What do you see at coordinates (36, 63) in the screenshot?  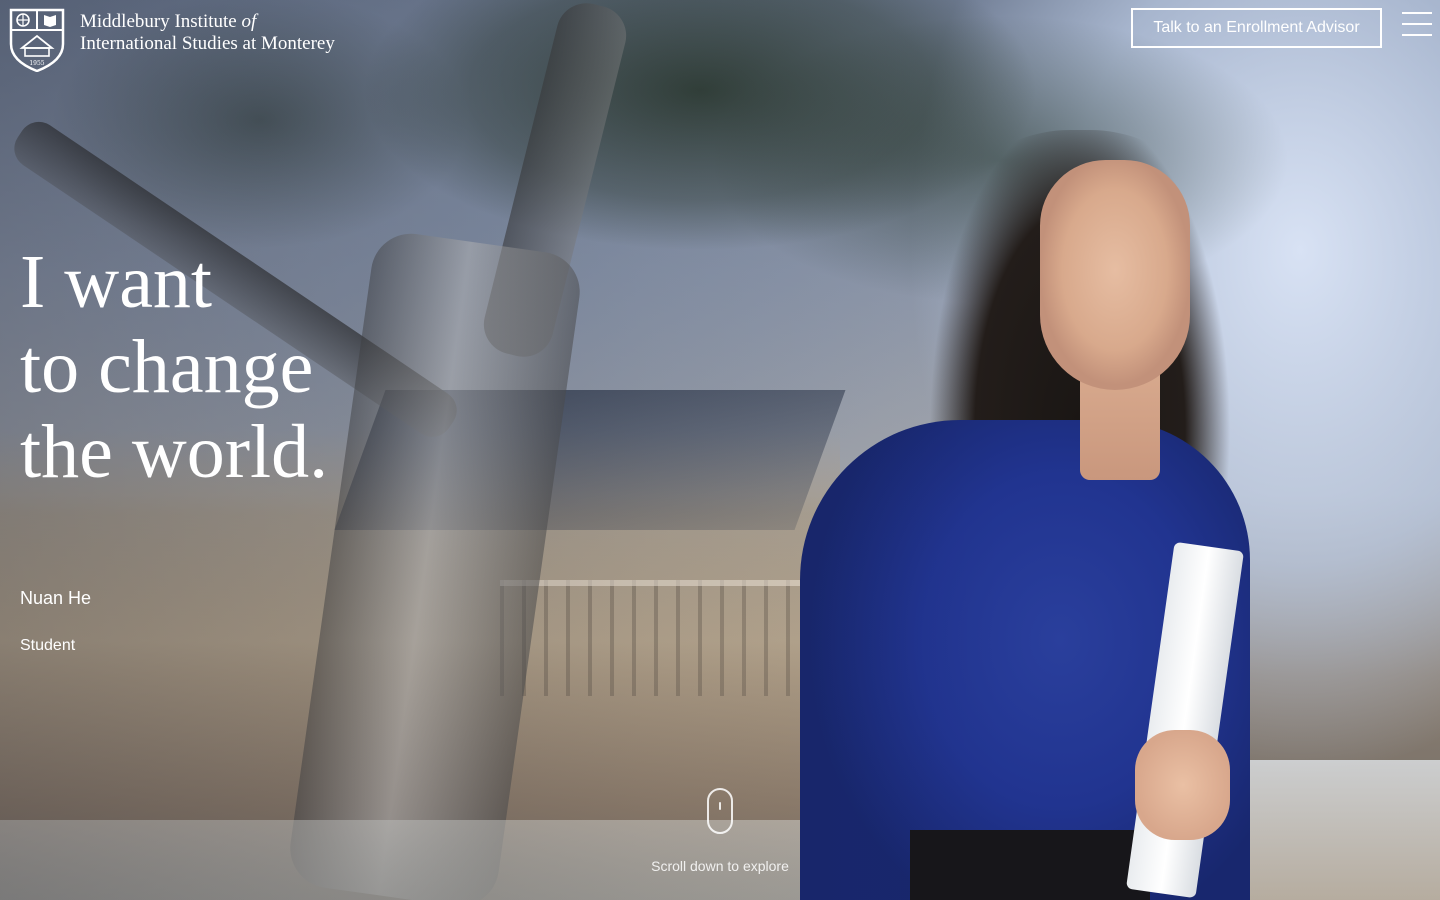 I see `svg-text: 1955` at bounding box center [36, 63].